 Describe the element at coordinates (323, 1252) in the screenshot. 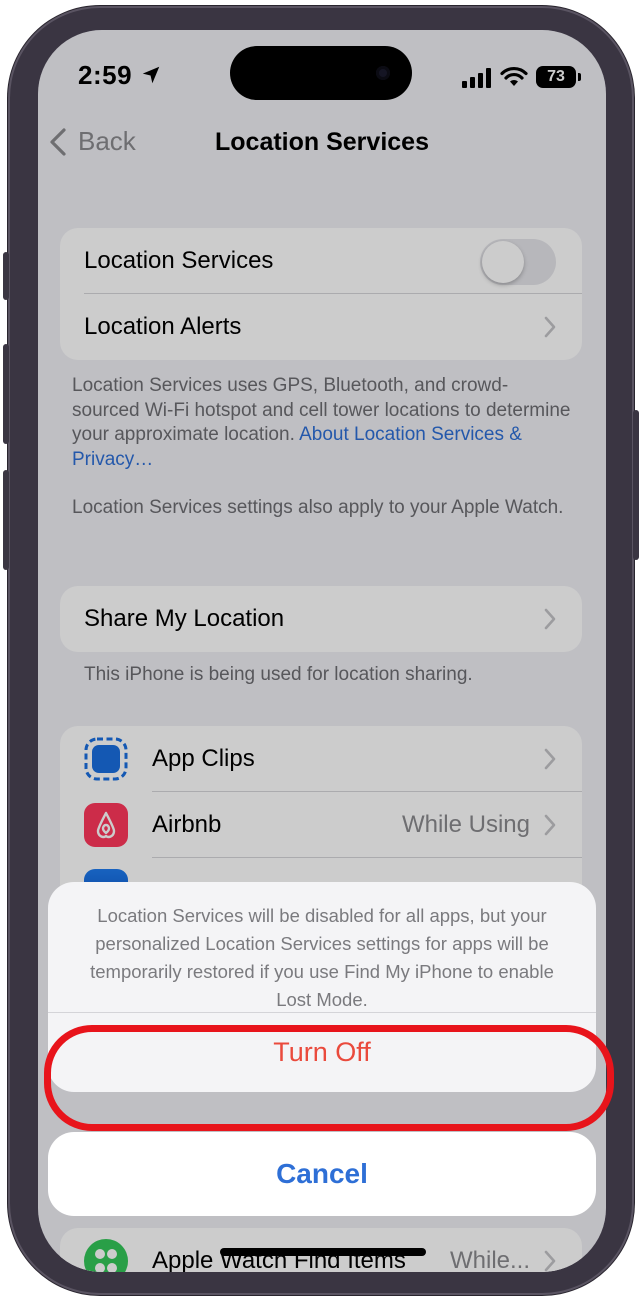

I see `home-indicator` at that location.